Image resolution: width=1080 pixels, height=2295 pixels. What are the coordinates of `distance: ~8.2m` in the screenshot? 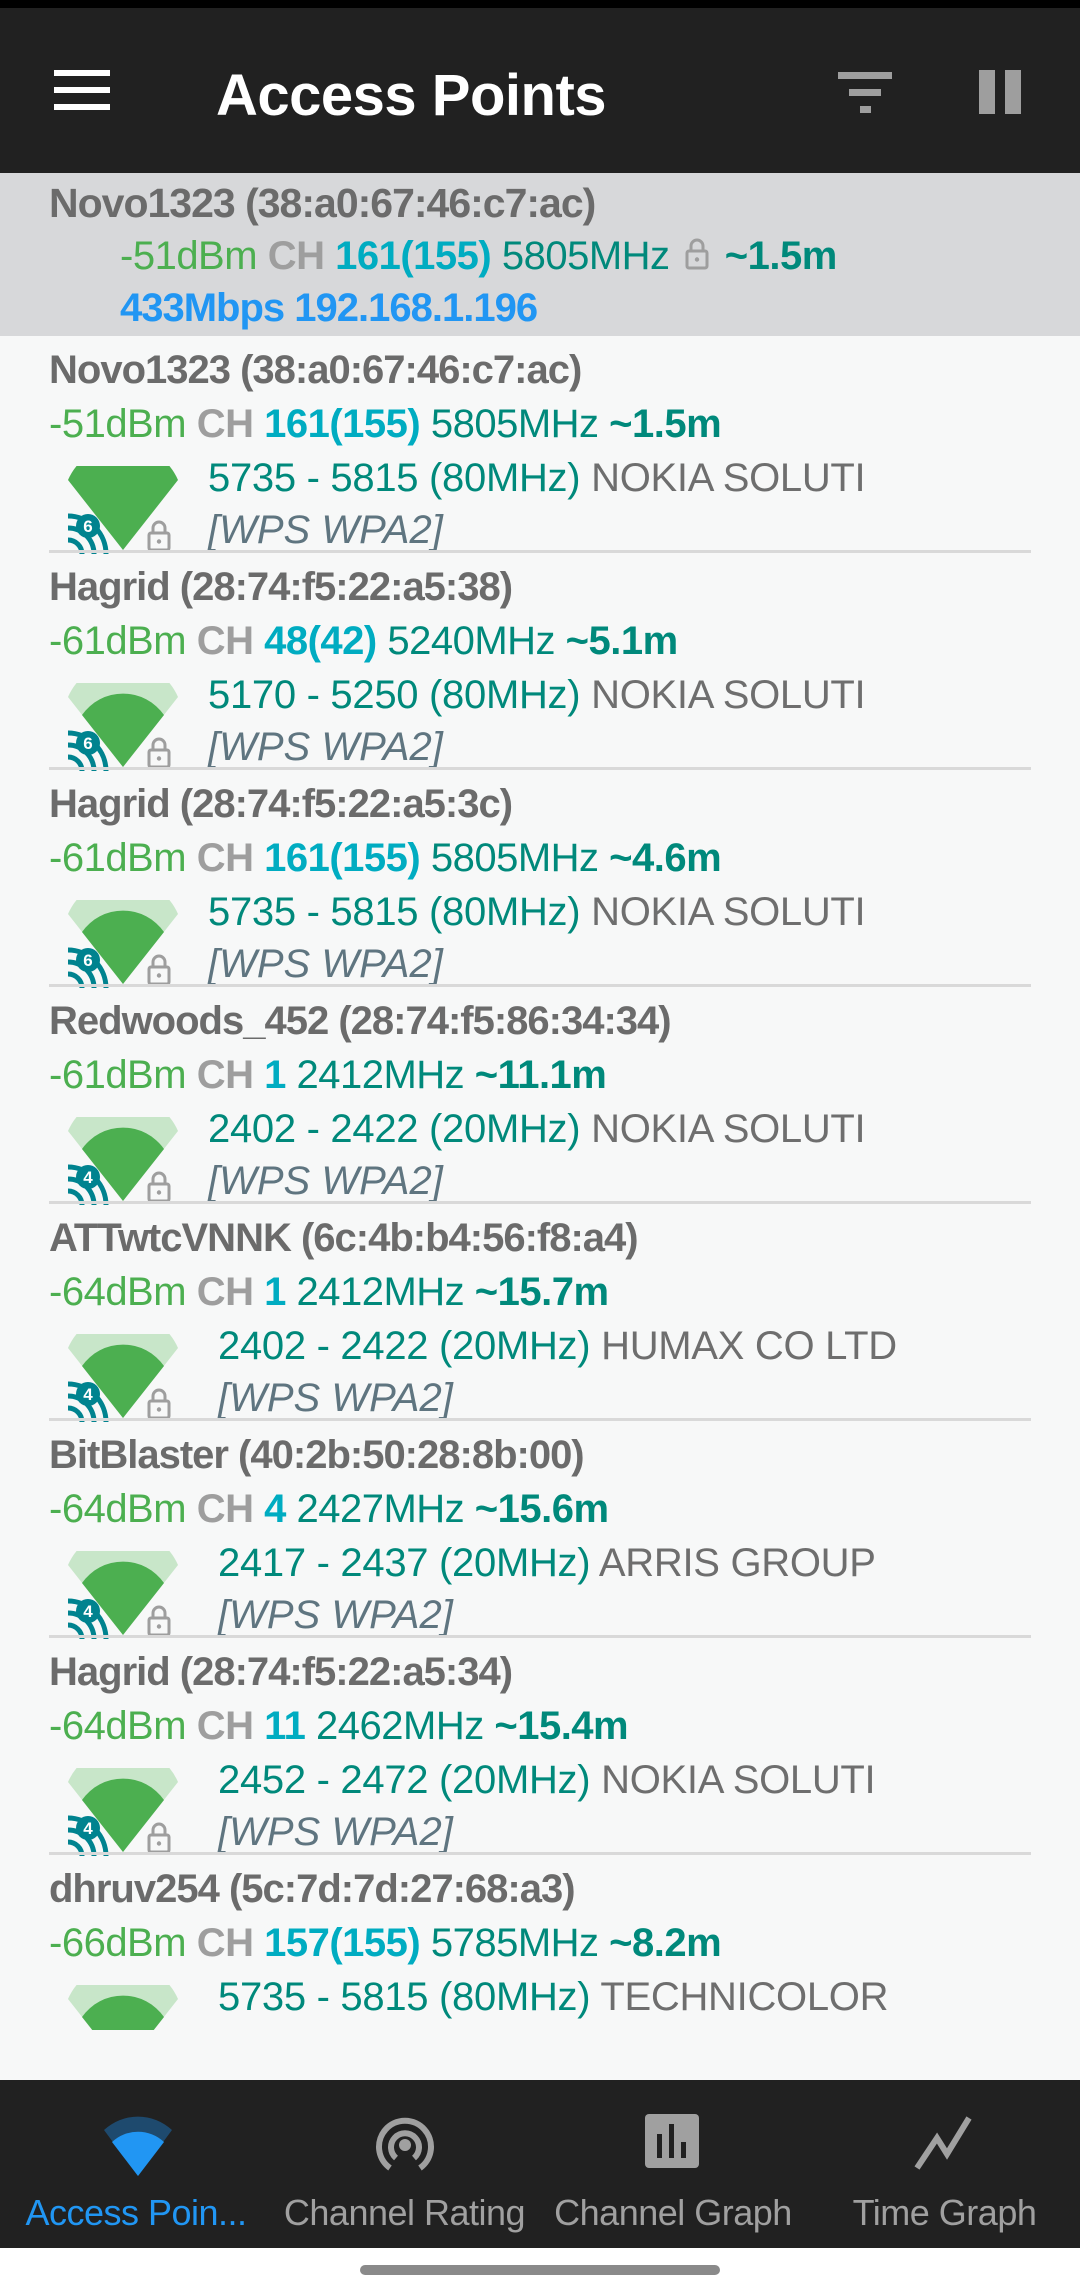 It's located at (665, 1943).